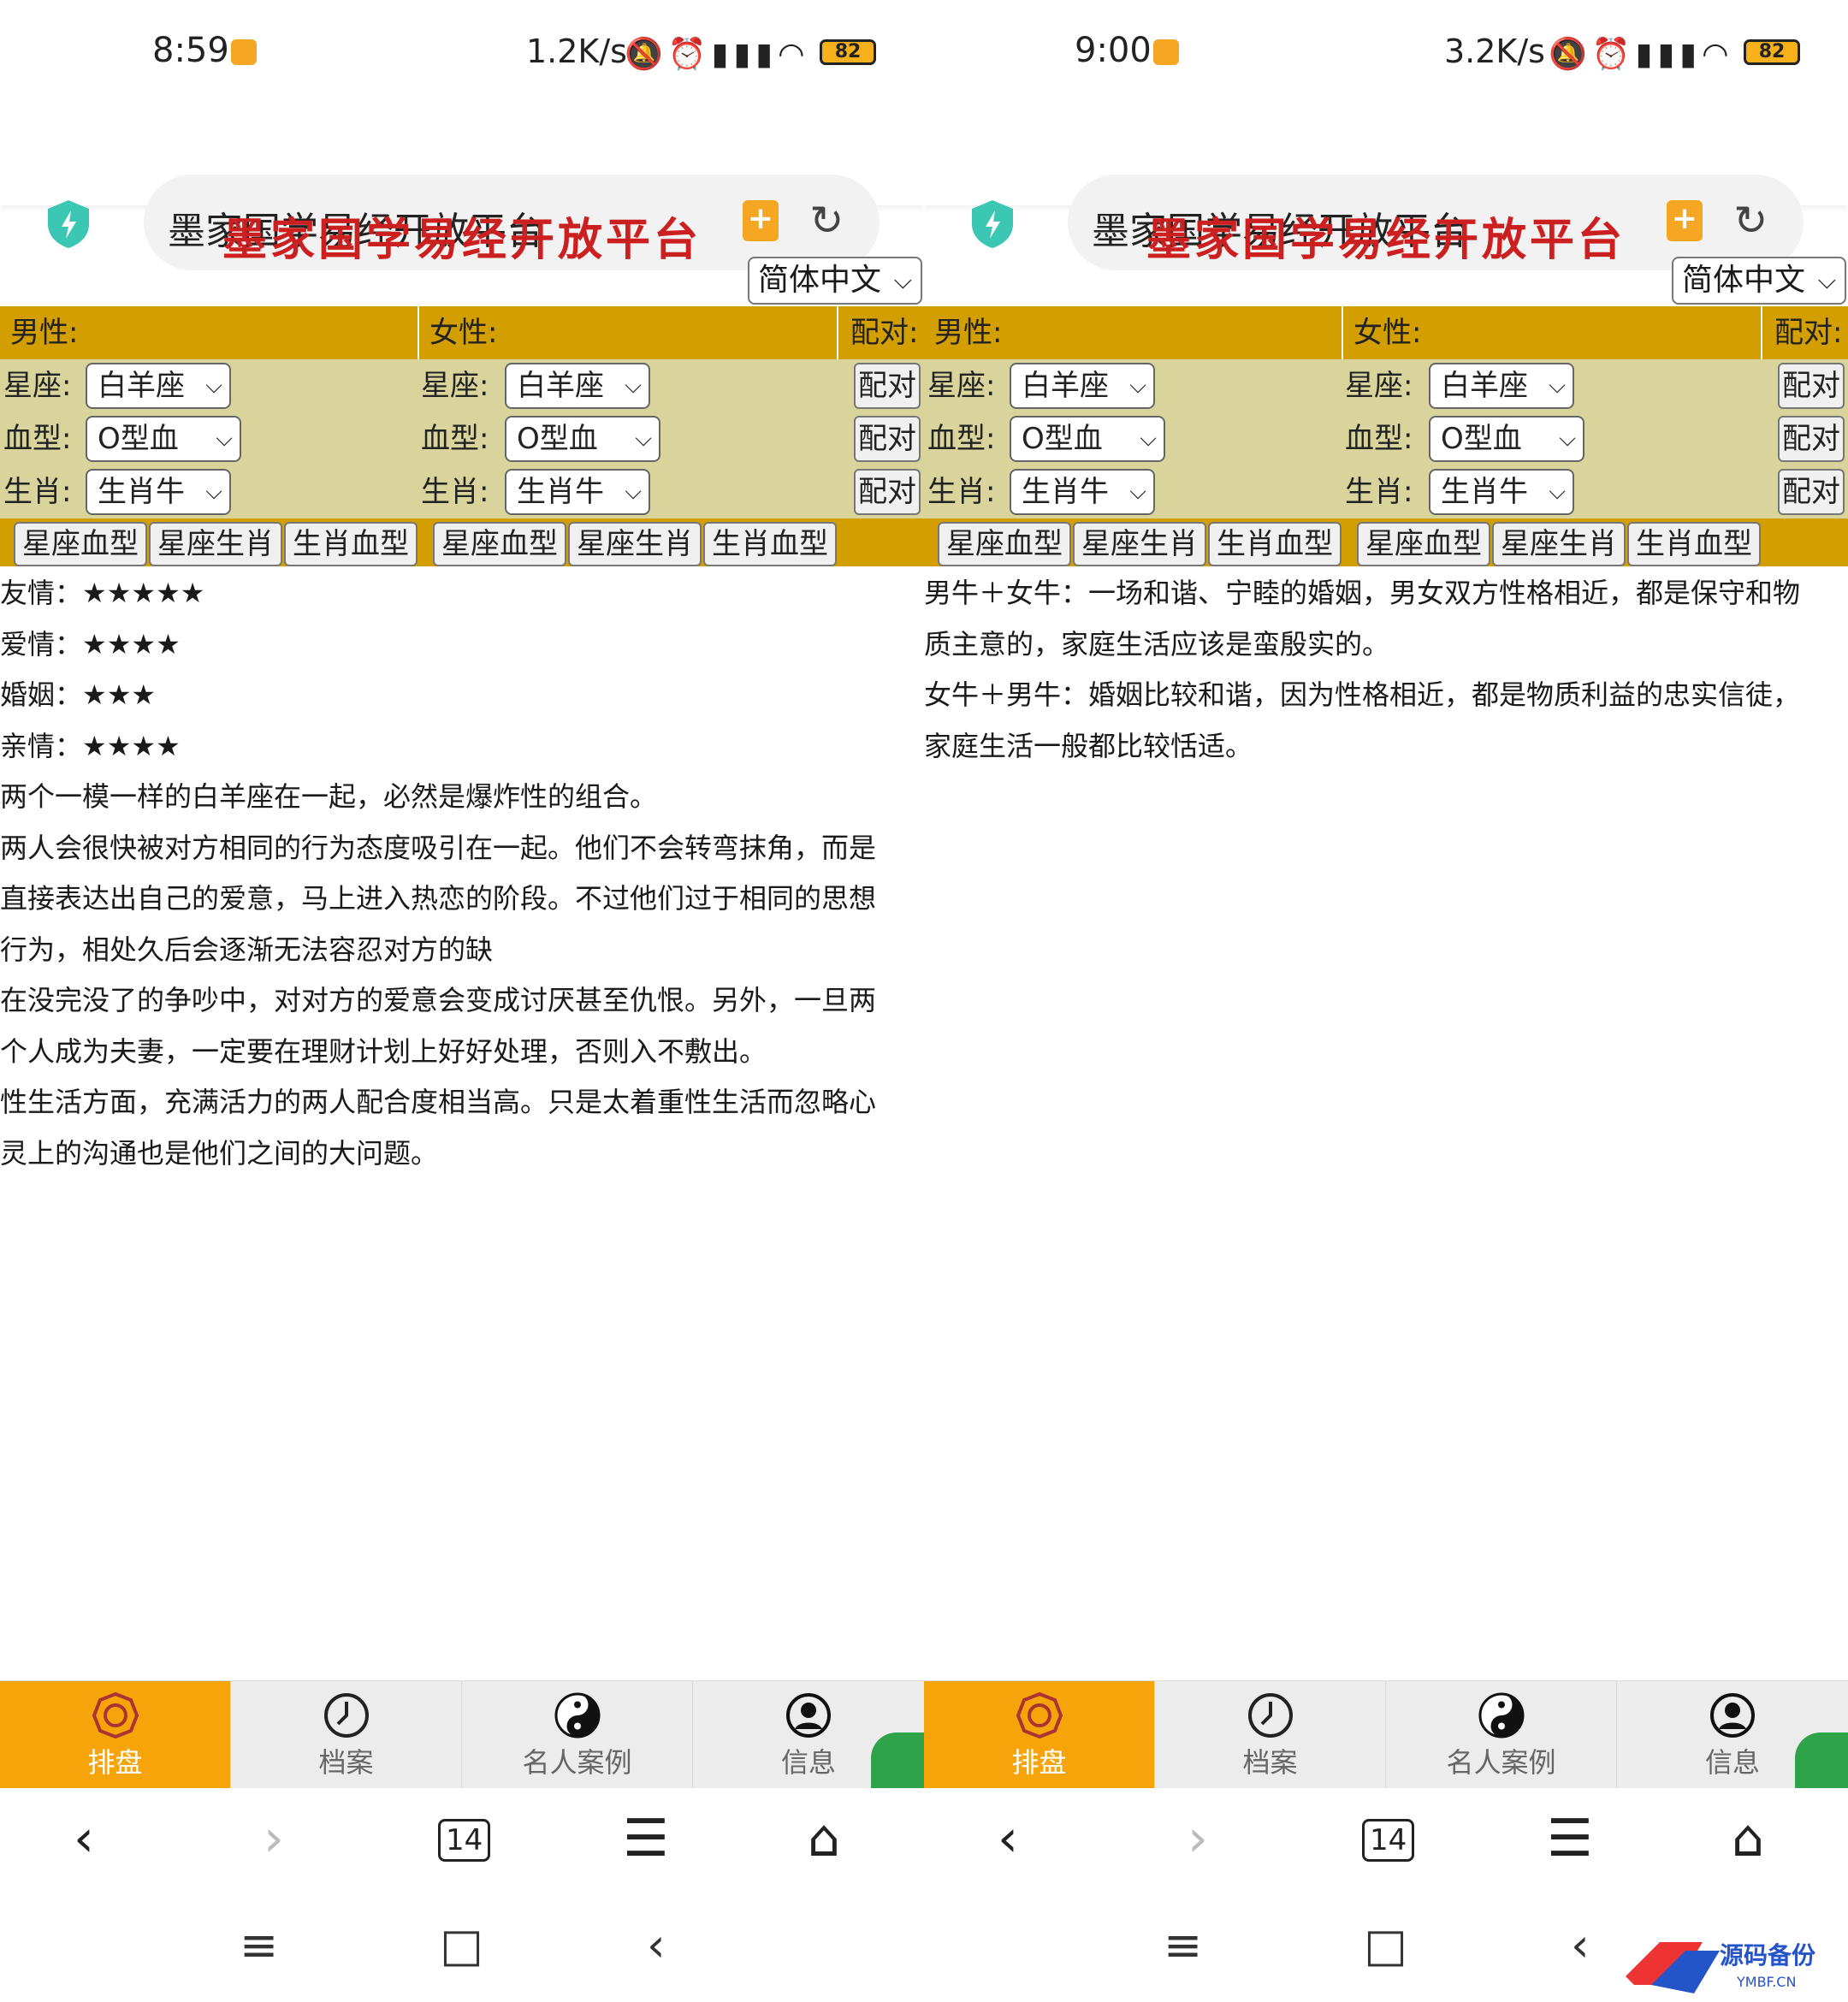  What do you see at coordinates (1270, 1762) in the screenshot?
I see `nav-label: 档案` at bounding box center [1270, 1762].